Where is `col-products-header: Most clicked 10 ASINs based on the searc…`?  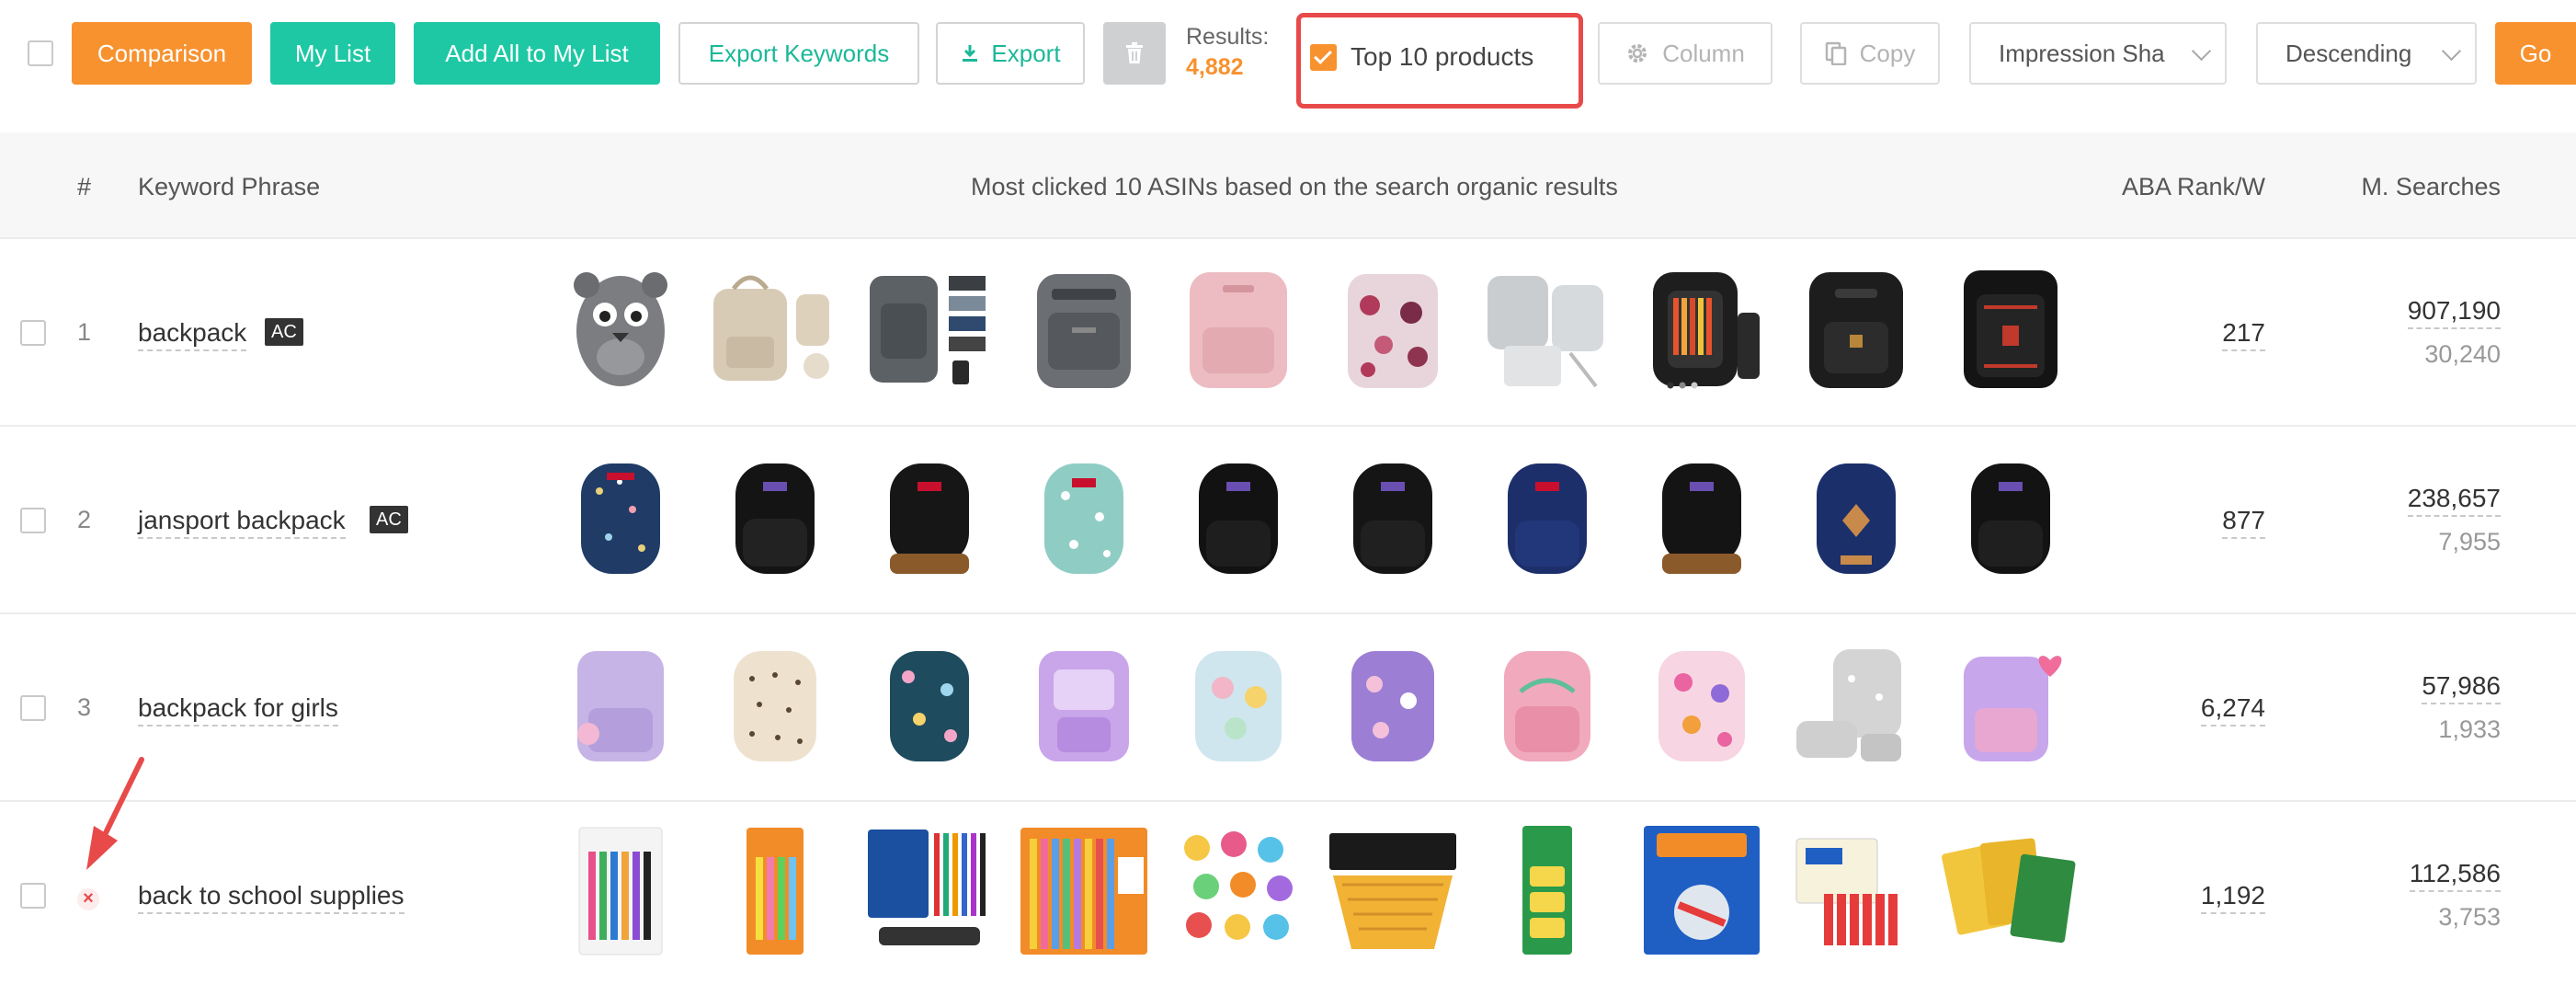
col-products-header: Most clicked 10 ASINs based on the searc… is located at coordinates (1294, 187).